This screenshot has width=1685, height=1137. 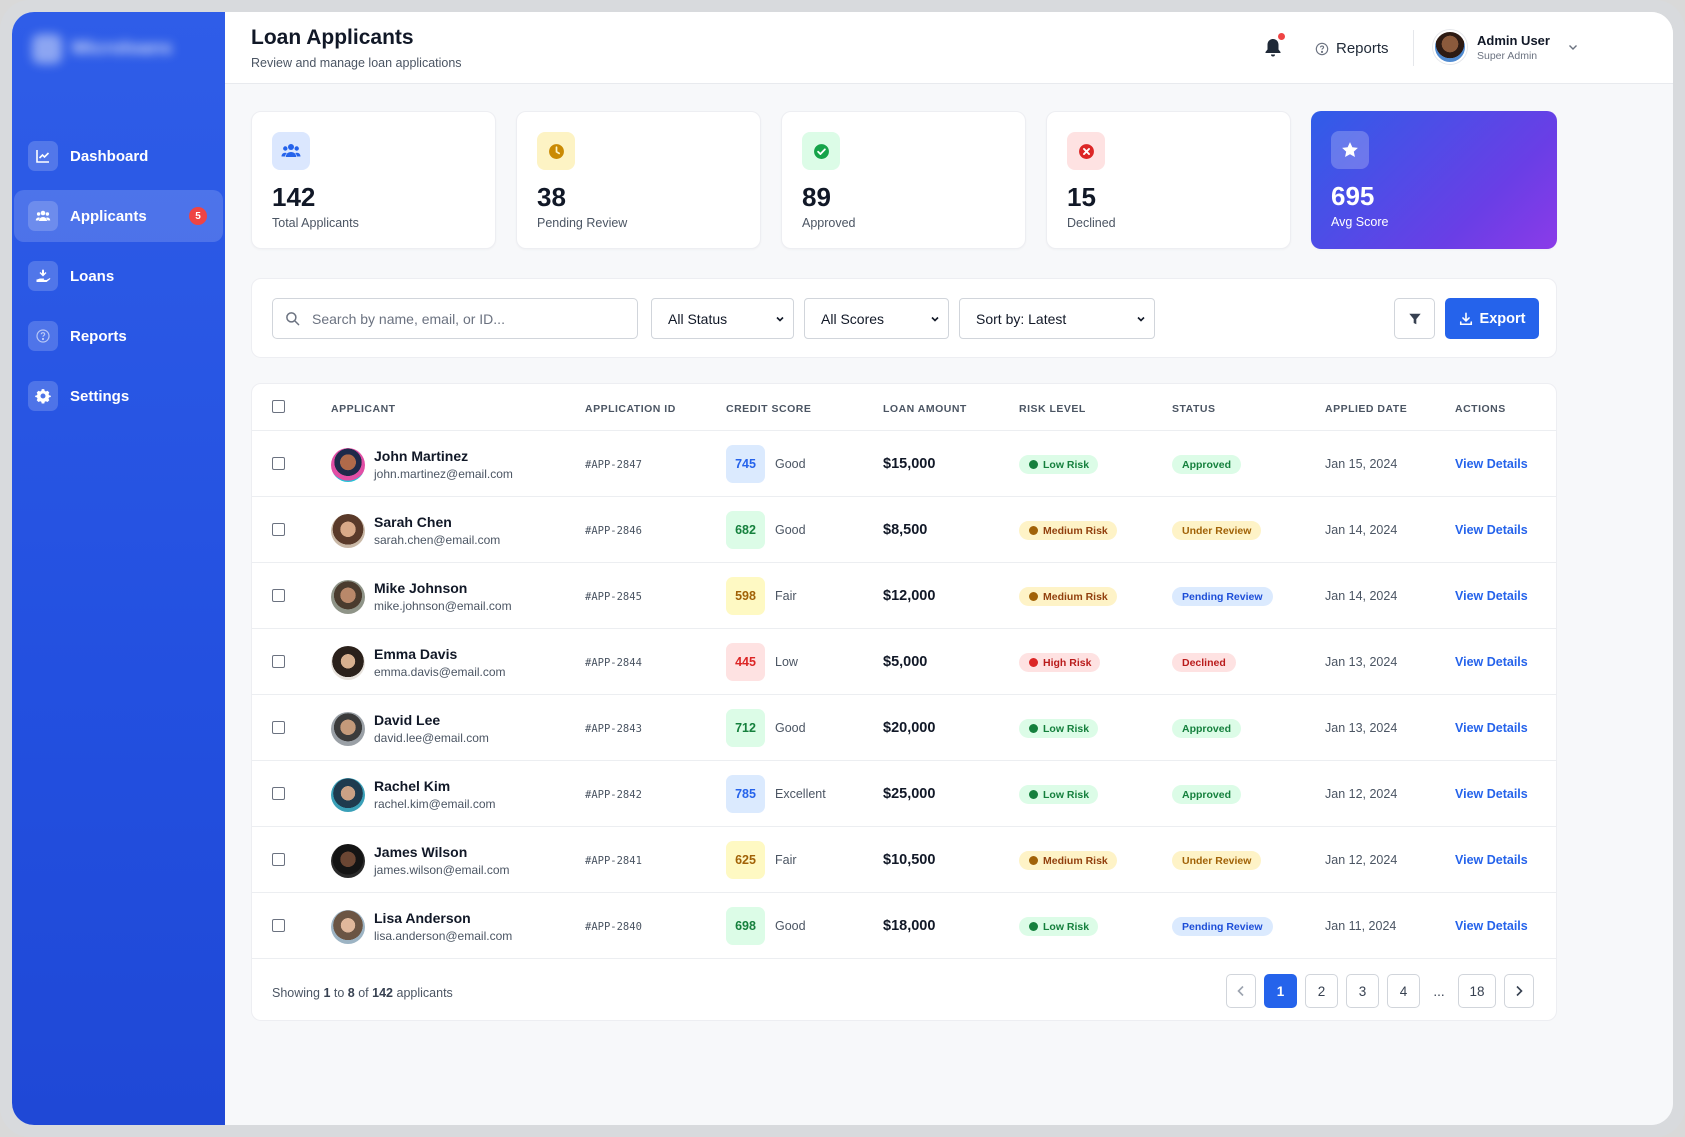 I want to click on sidebar-item-dashboard: Dashboard, so click(x=118, y=156).